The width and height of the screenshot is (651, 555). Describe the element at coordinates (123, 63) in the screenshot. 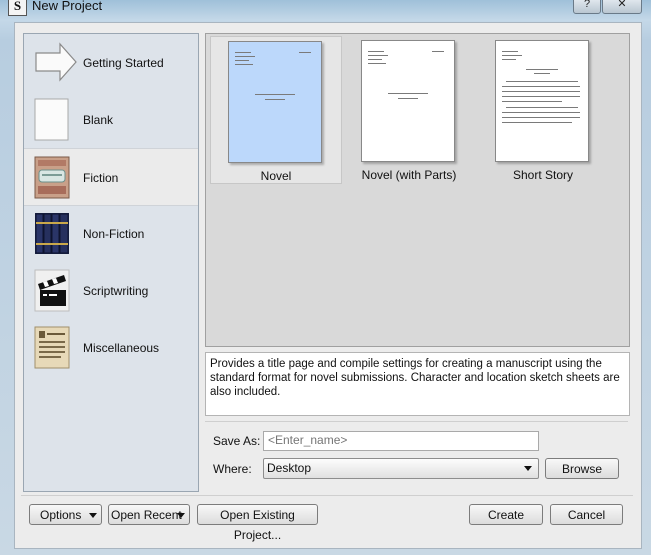

I see `sidebar-item-label: Getting Started` at that location.